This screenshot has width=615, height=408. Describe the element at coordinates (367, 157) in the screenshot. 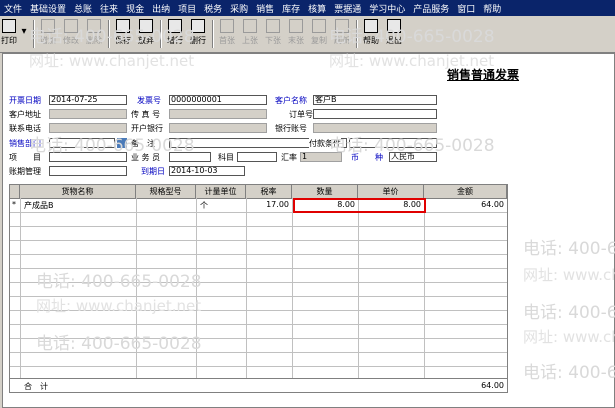

I see `currency-label: 币 种` at that location.